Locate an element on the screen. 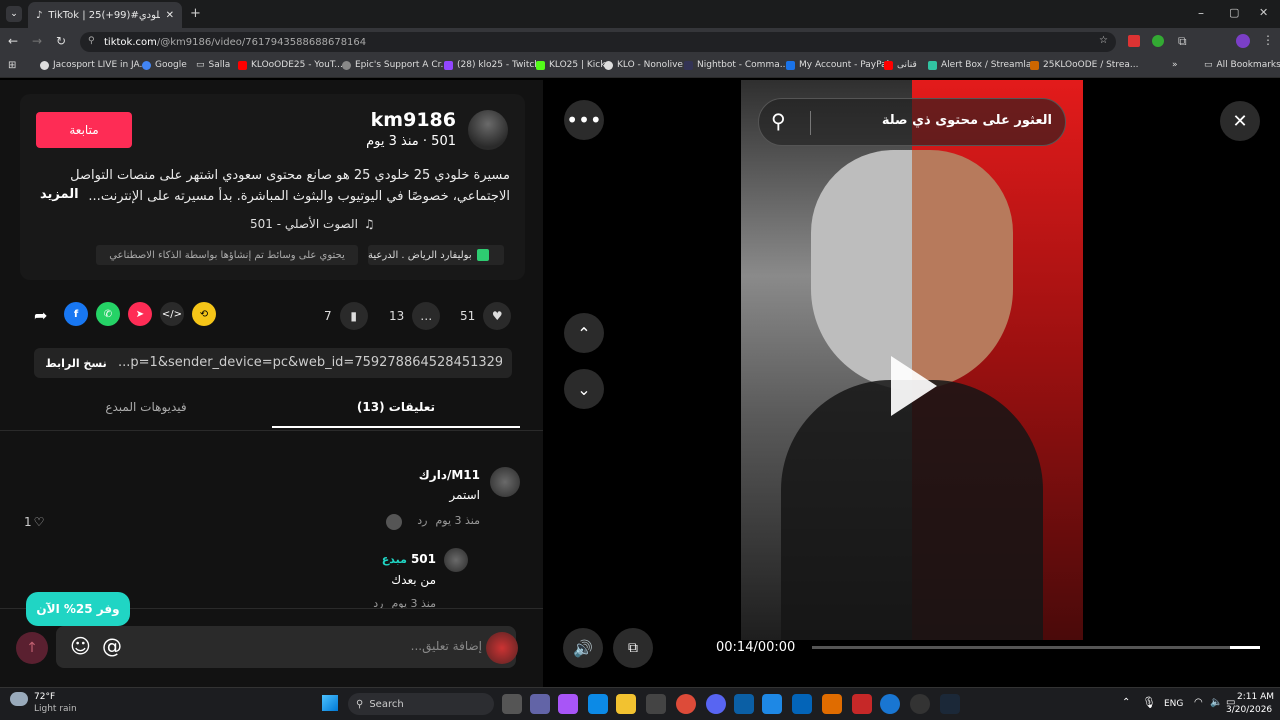  play-icon is located at coordinates (914, 386).